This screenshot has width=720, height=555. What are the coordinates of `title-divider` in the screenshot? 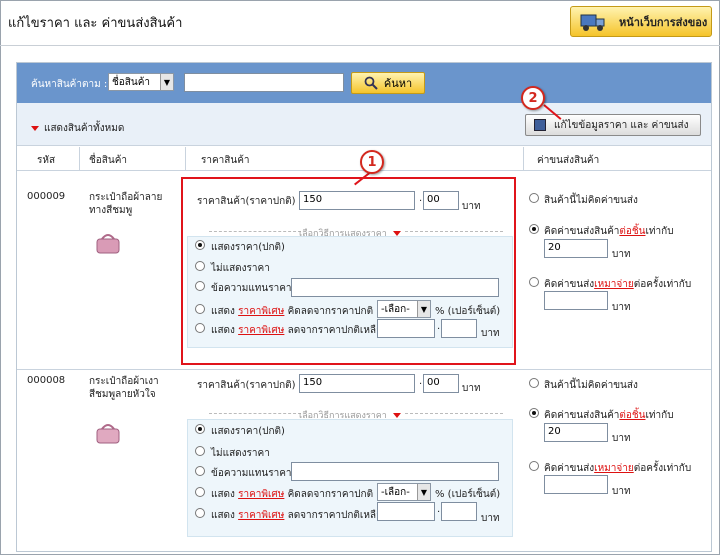 It's located at (360, 45).